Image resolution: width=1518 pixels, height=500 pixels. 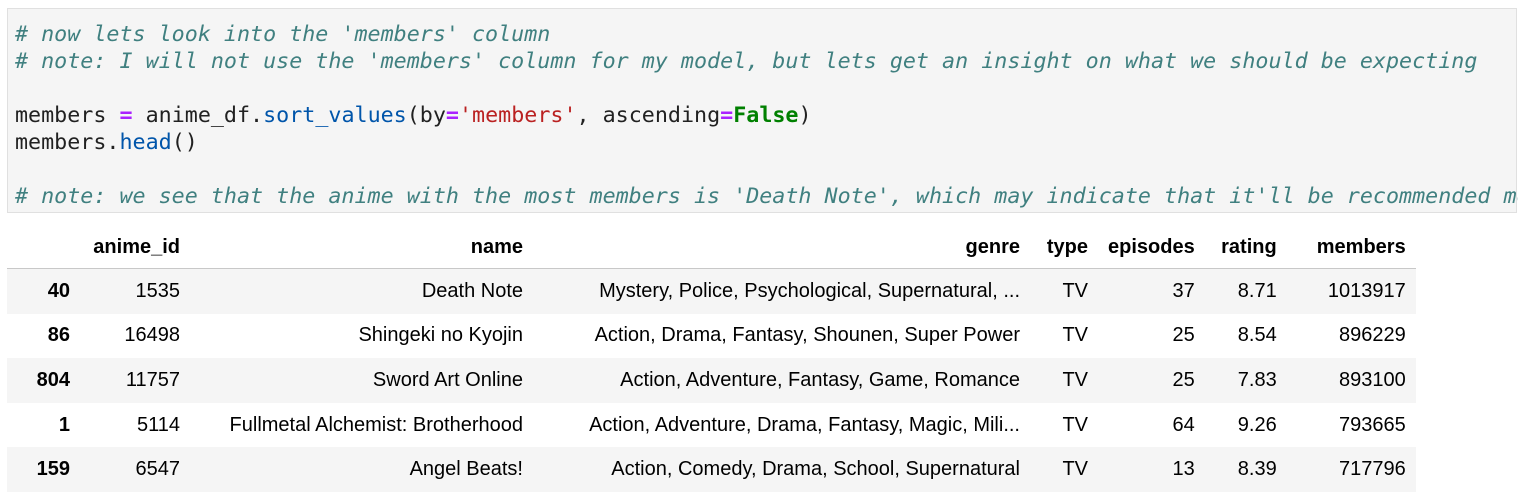 I want to click on cell-members: 793665, so click(x=1372, y=424).